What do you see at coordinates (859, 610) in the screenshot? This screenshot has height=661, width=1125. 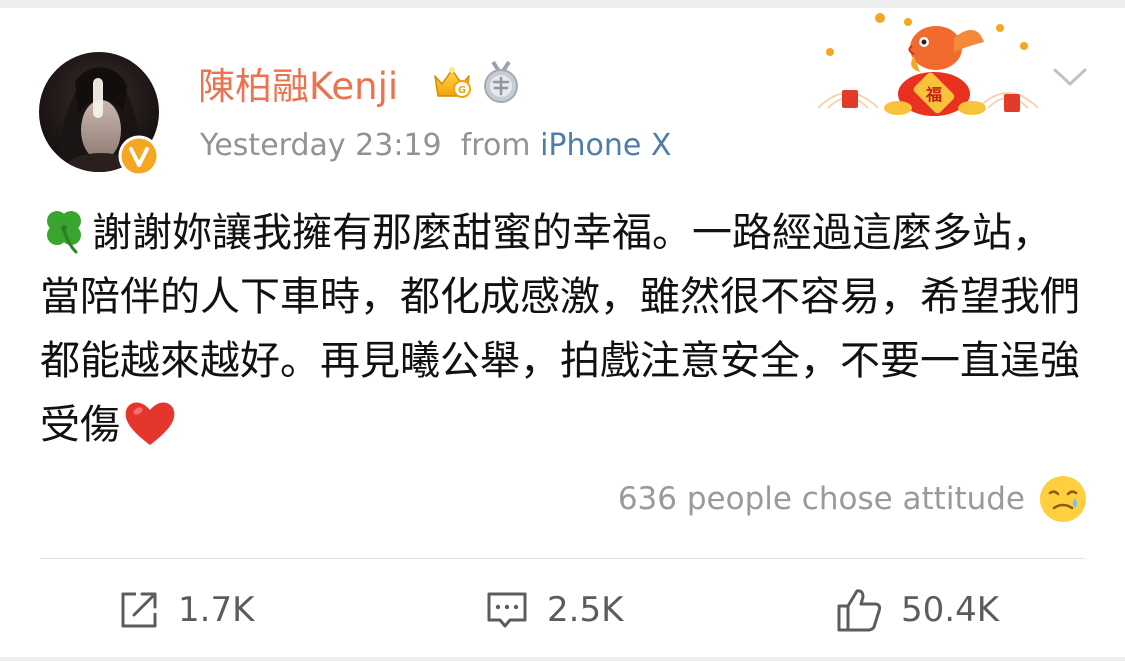 I see `thumbs-up-icon` at bounding box center [859, 610].